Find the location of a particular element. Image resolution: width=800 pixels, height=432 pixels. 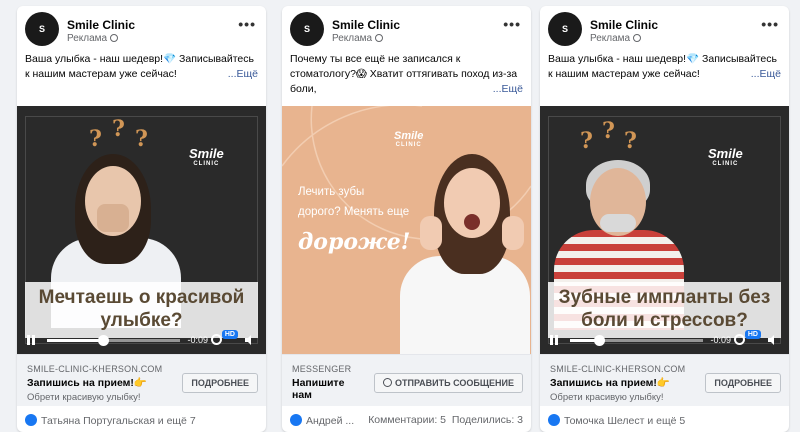

reactions-bar: Андрей ... Комментарии: 5 Поделились: 3 is located at coordinates (406, 420).